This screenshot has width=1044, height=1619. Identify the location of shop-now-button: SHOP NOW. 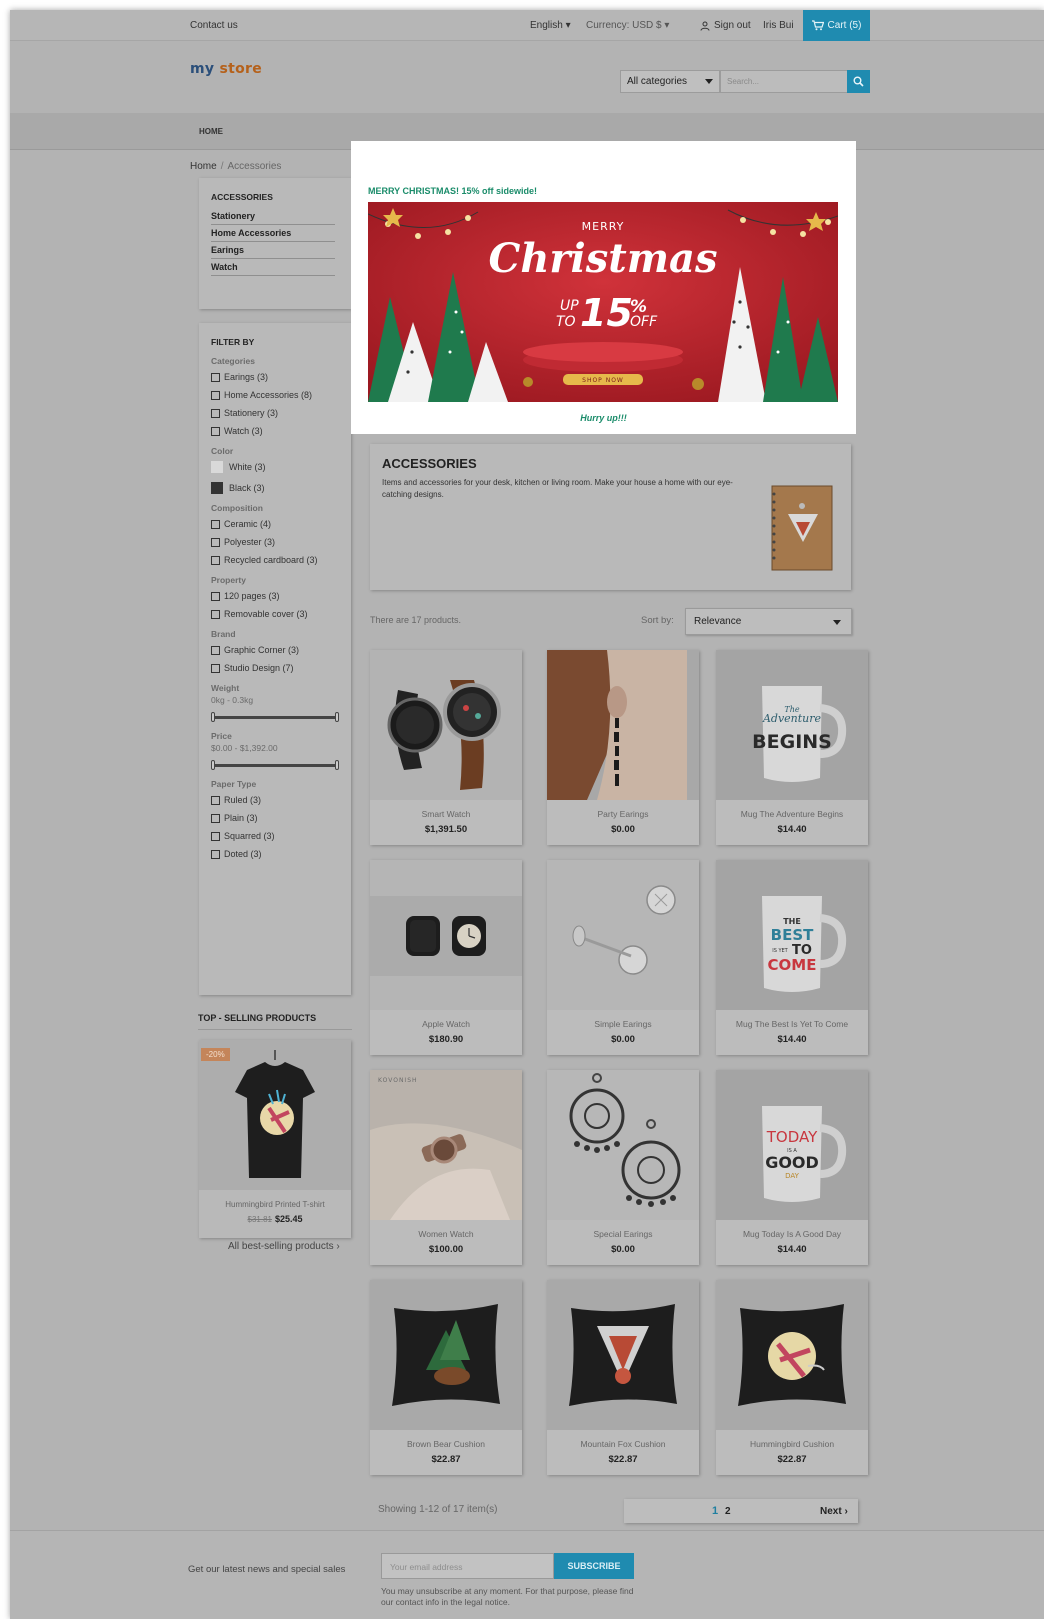
(603, 380).